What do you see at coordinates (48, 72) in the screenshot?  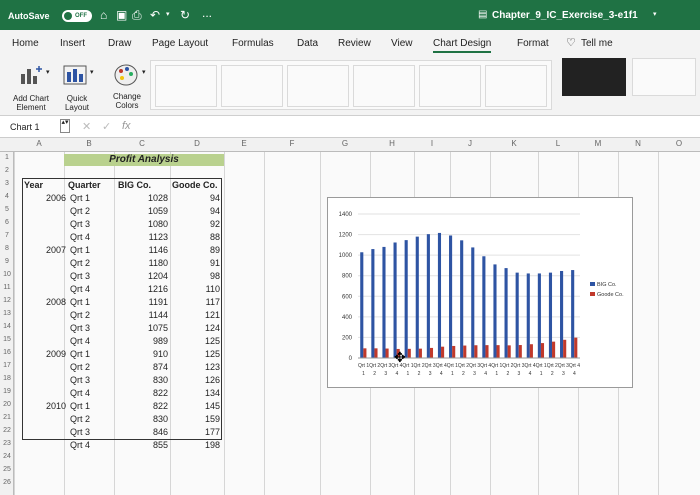 I see `add-chart-chevron-icon: ▾` at bounding box center [48, 72].